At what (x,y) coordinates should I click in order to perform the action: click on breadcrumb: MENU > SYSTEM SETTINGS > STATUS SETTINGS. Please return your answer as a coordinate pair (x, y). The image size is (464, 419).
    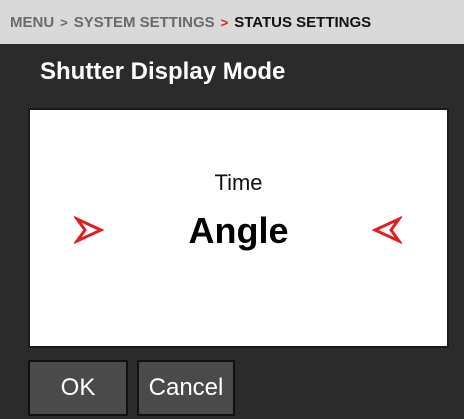
    Looking at the image, I should click on (232, 22).